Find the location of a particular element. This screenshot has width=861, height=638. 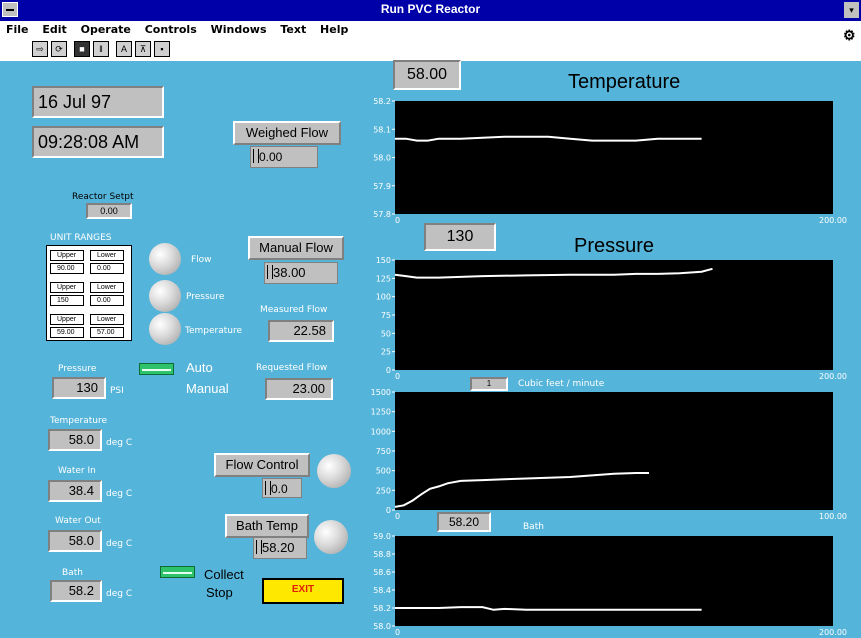

temperature-y-tick: 58.2 is located at coordinates (382, 101).